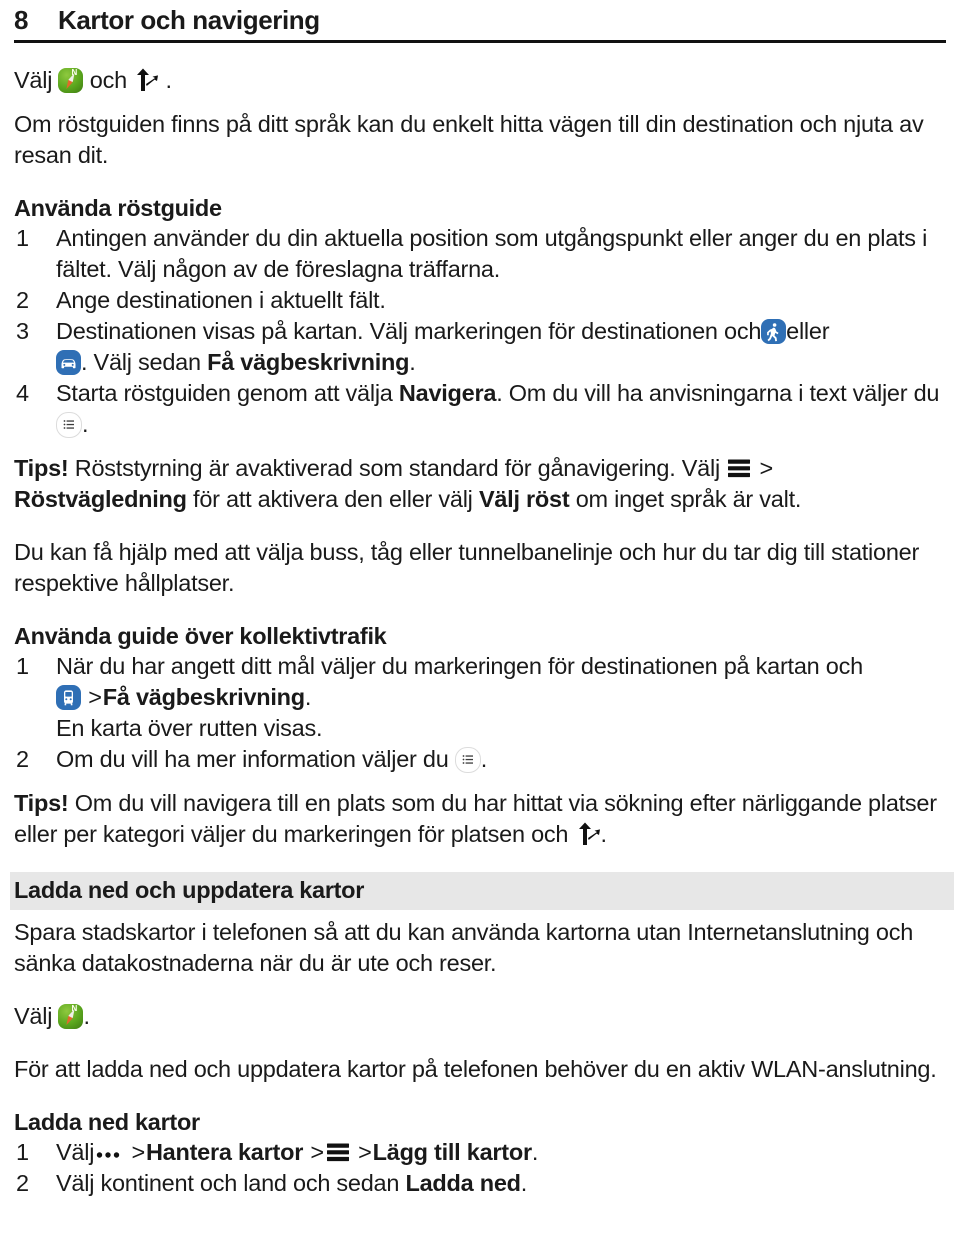 This screenshot has width=960, height=1242. Describe the element at coordinates (189, 728) in the screenshot. I see `transit-item1-subline: En karta över rutten visas.` at that location.